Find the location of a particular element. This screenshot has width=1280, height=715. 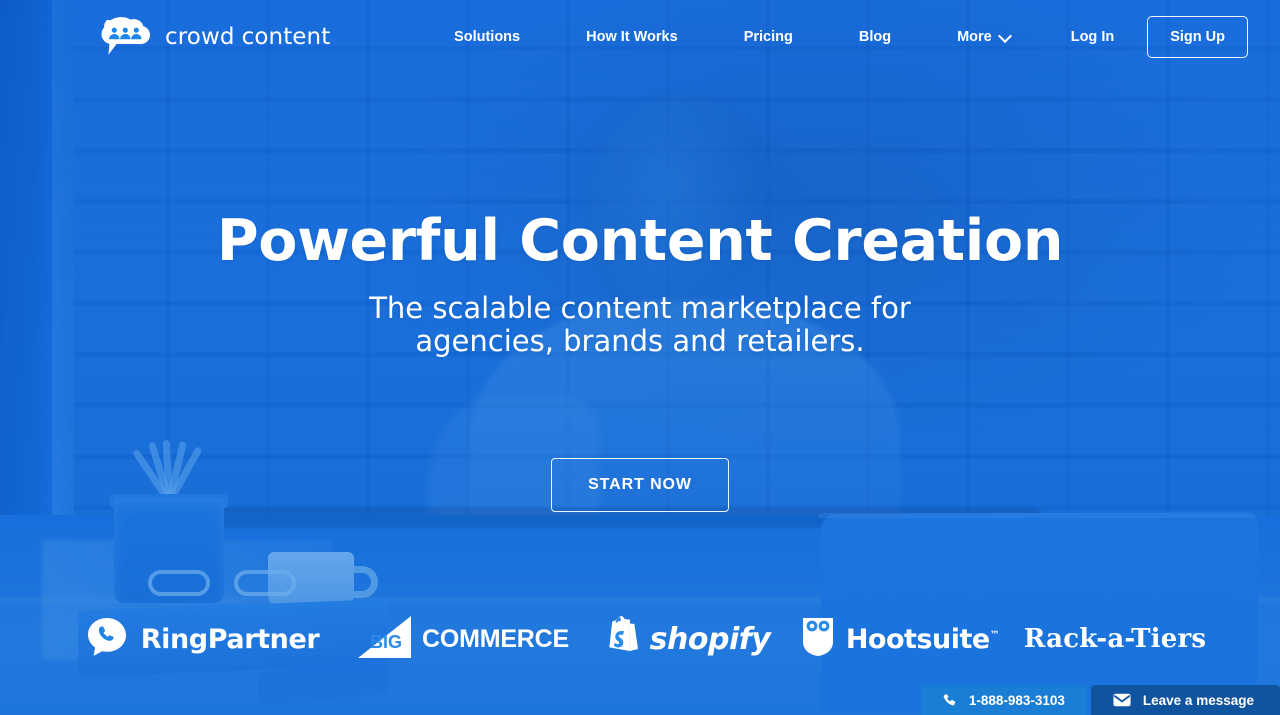

partner-name: COMMERCE is located at coordinates (495, 638).